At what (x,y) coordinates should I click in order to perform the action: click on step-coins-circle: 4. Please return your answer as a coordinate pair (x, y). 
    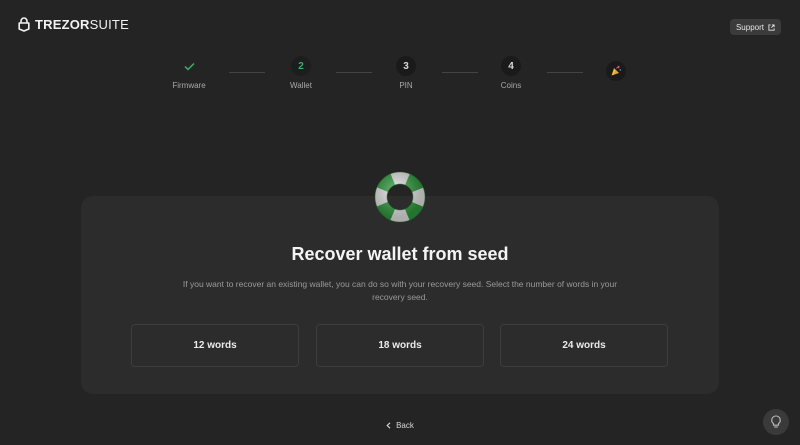
    Looking at the image, I should click on (511, 66).